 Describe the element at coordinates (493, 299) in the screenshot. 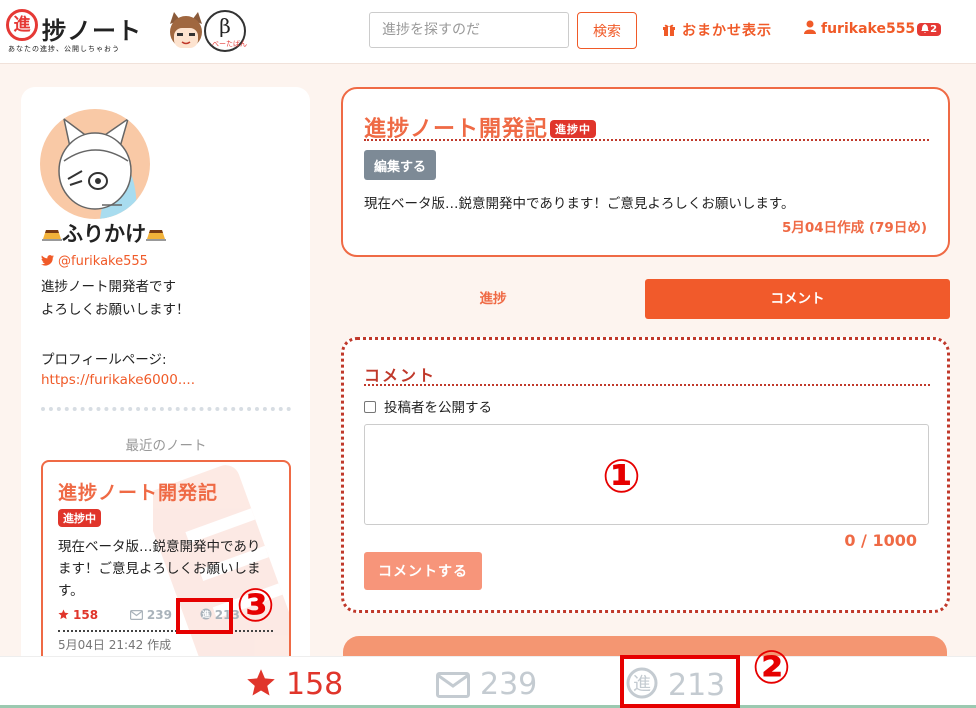

I see `tab-progress: 進捗` at that location.